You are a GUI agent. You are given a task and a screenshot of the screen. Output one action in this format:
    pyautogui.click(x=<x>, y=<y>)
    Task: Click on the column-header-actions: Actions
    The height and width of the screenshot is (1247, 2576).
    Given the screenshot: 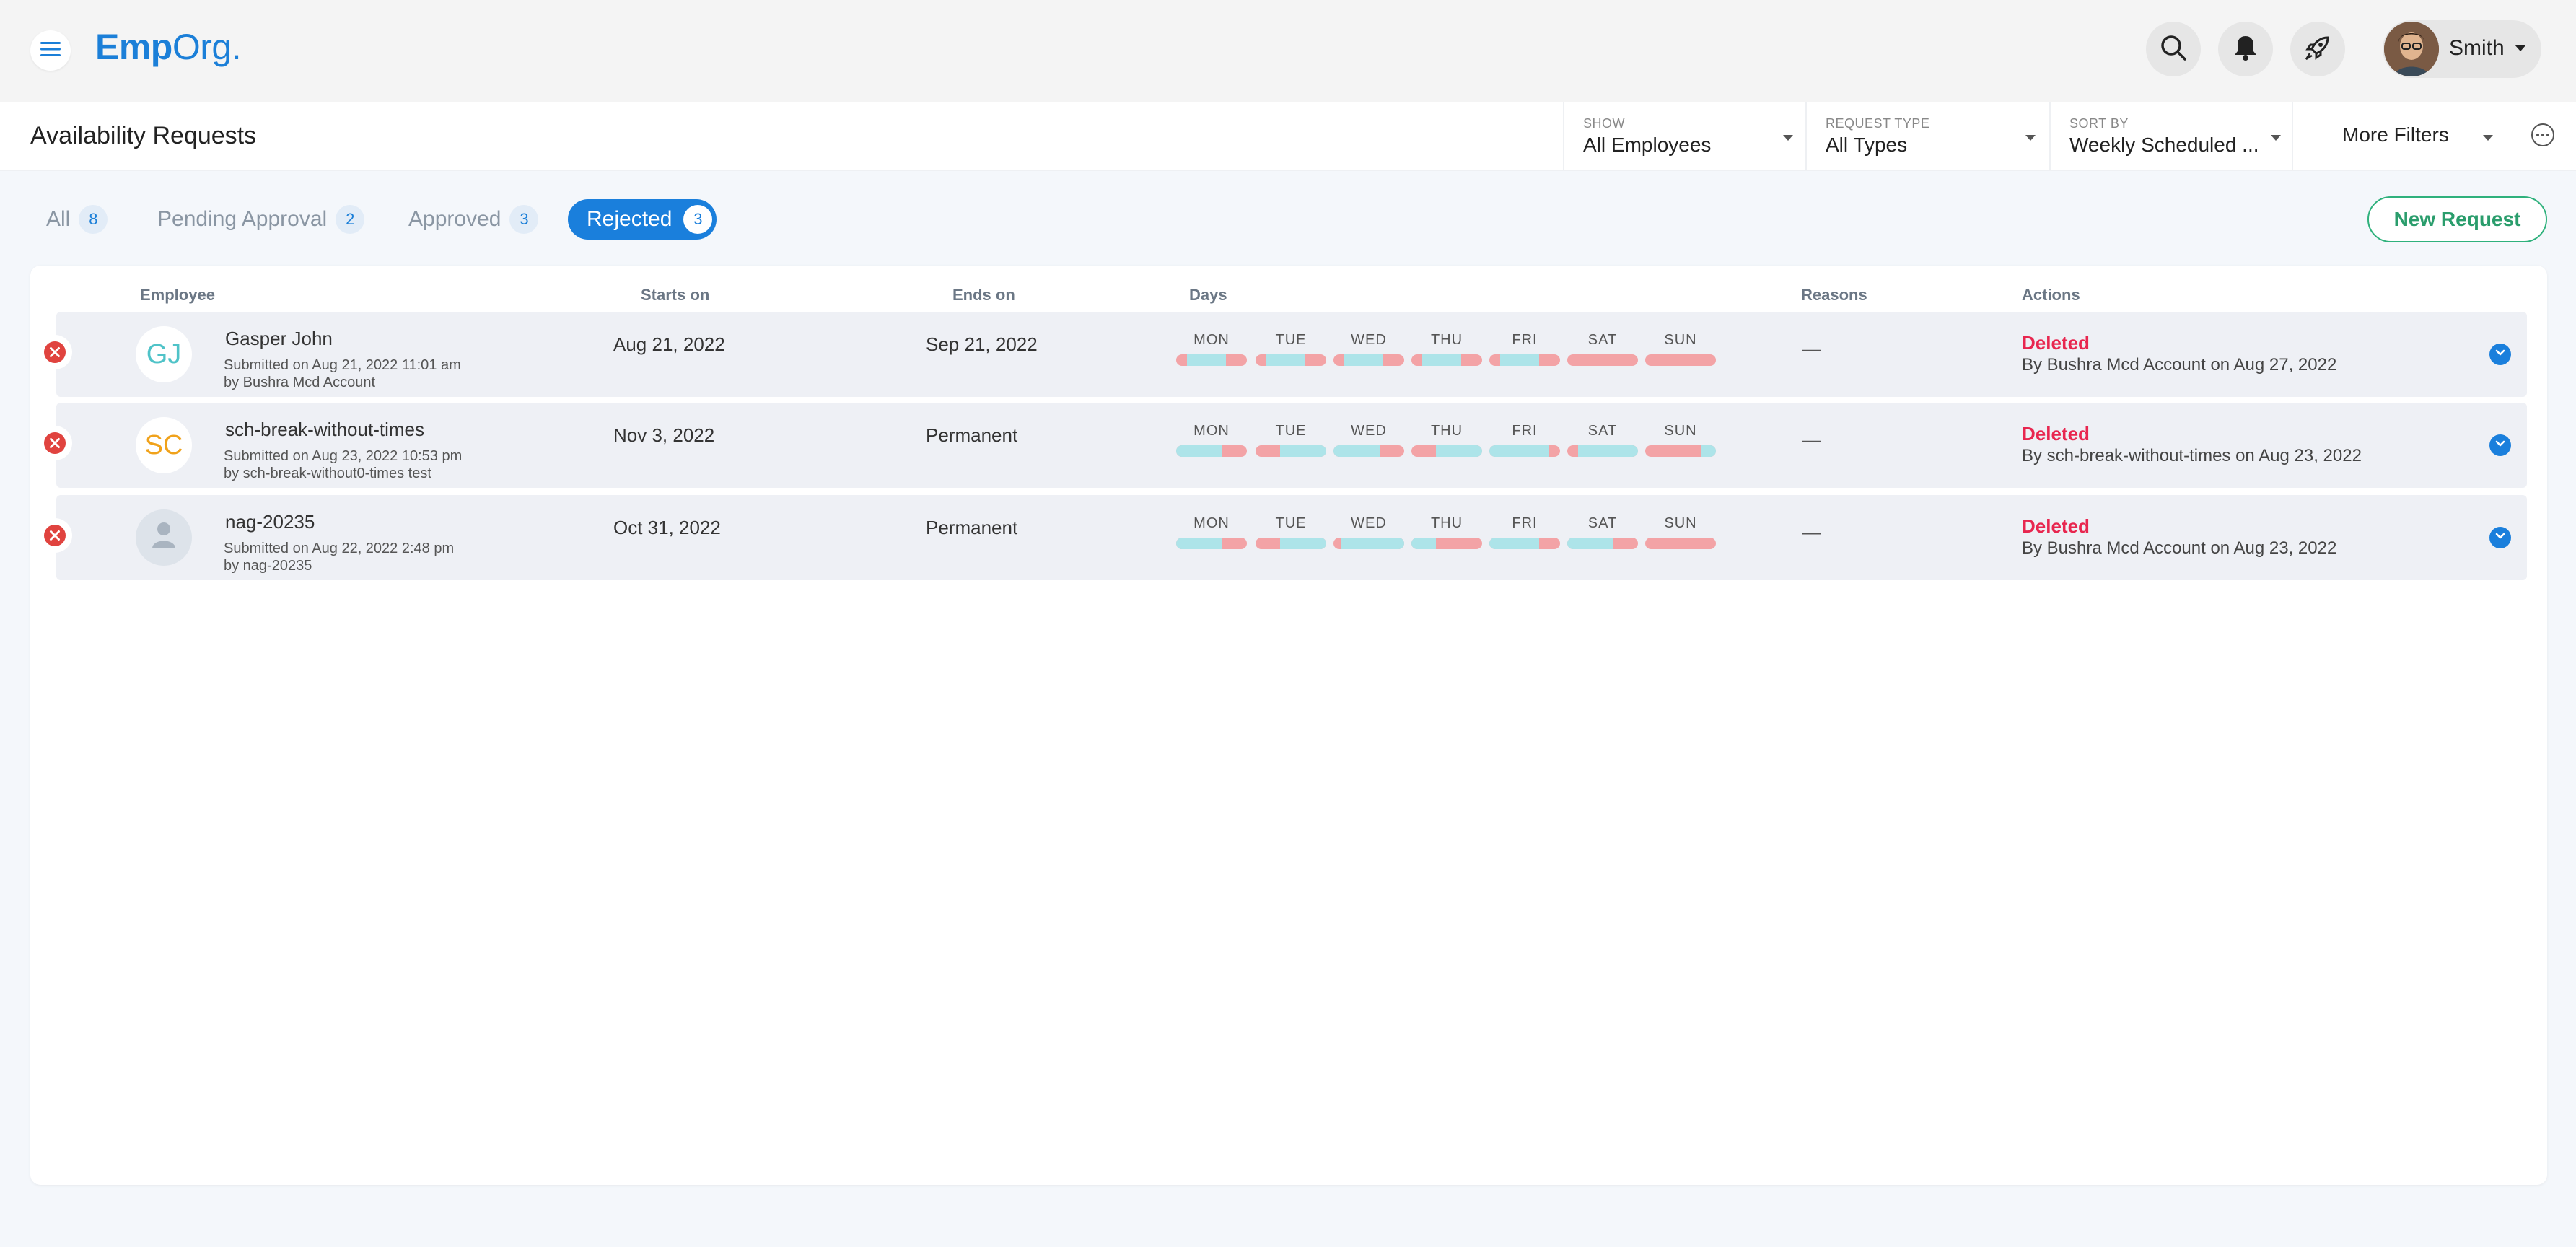 What is the action you would take?
    pyautogui.click(x=2051, y=295)
    